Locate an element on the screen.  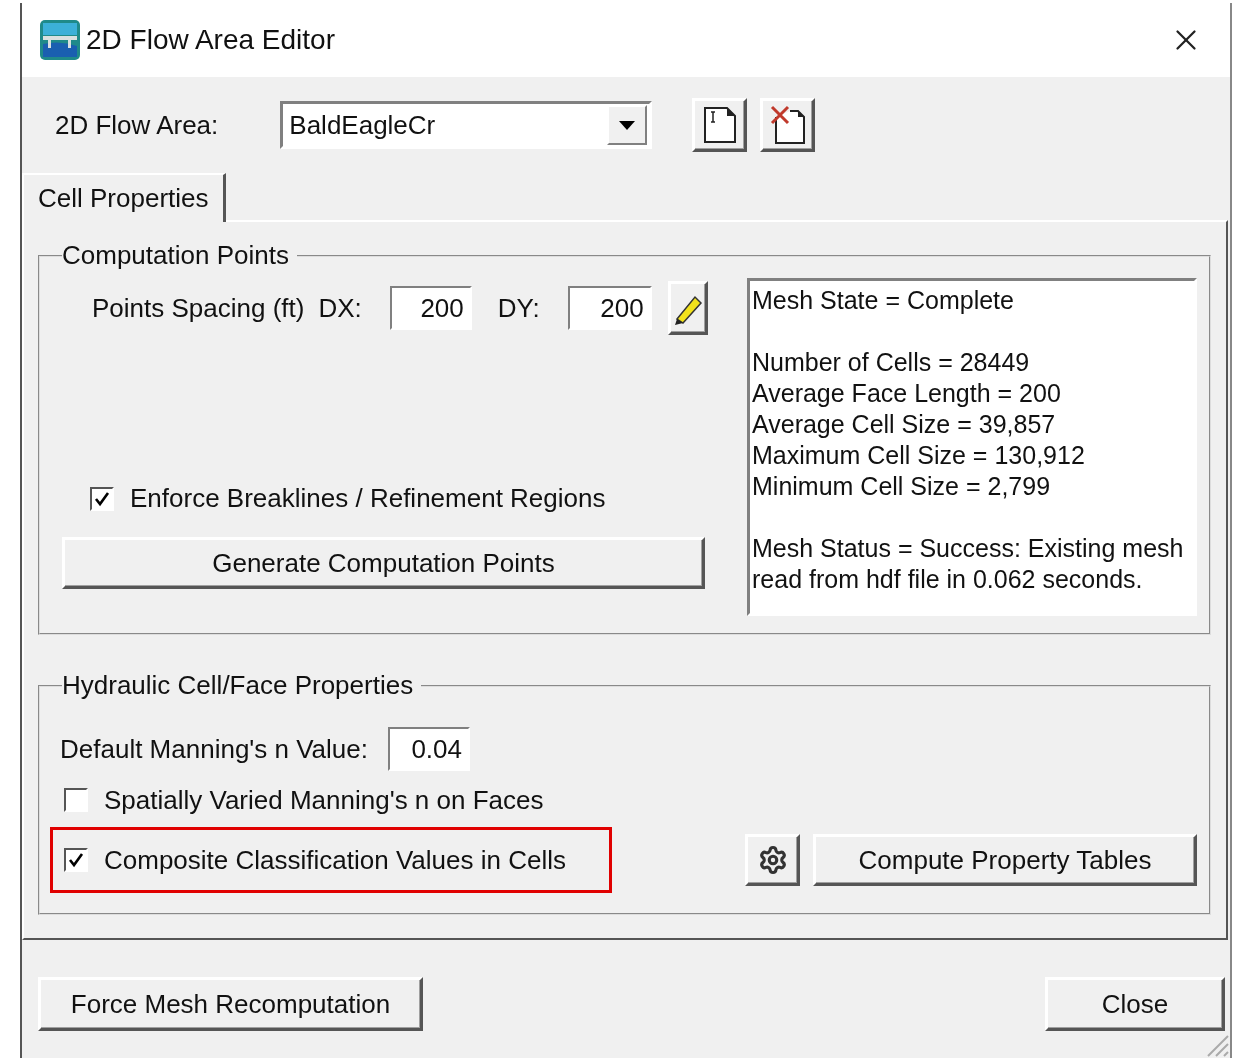
dy-field: 200 is located at coordinates (609, 308).